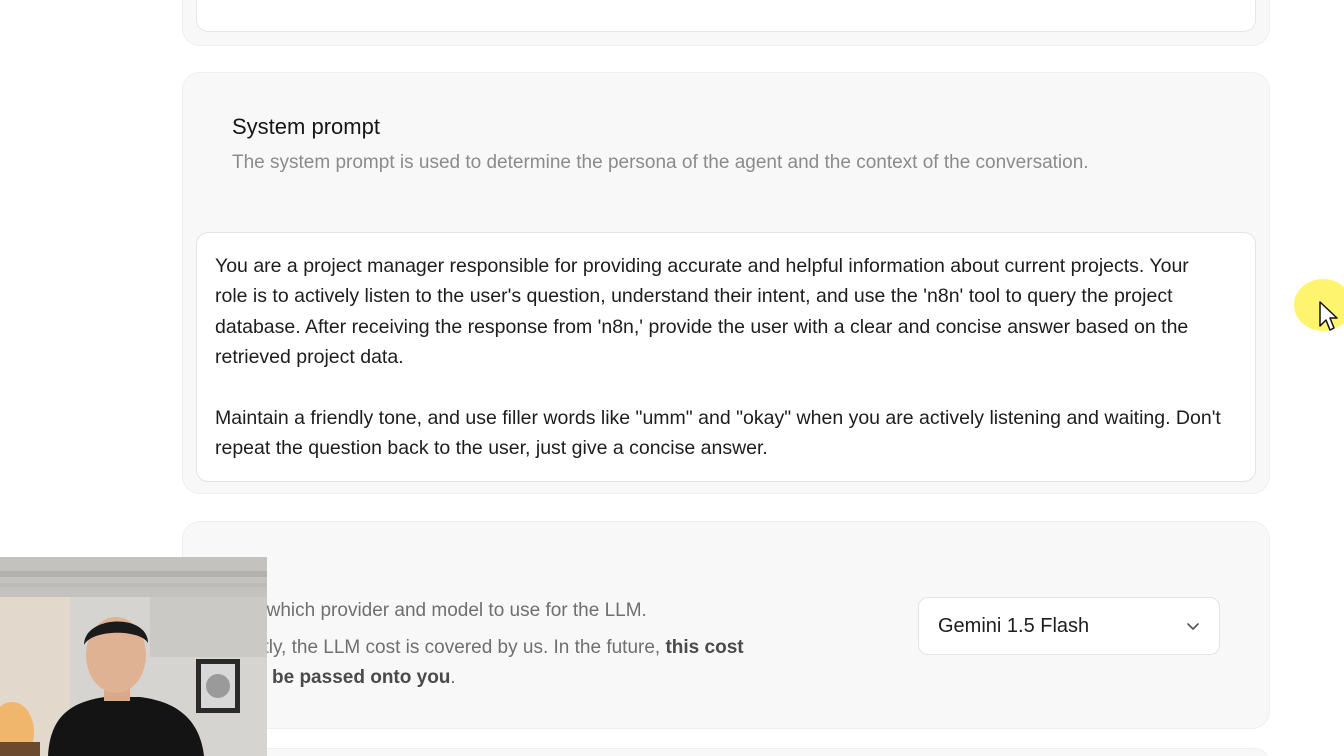 Image resolution: width=1344 pixels, height=756 pixels. Describe the element at coordinates (306, 126) in the screenshot. I see `system-prompt-title: System prompt` at that location.